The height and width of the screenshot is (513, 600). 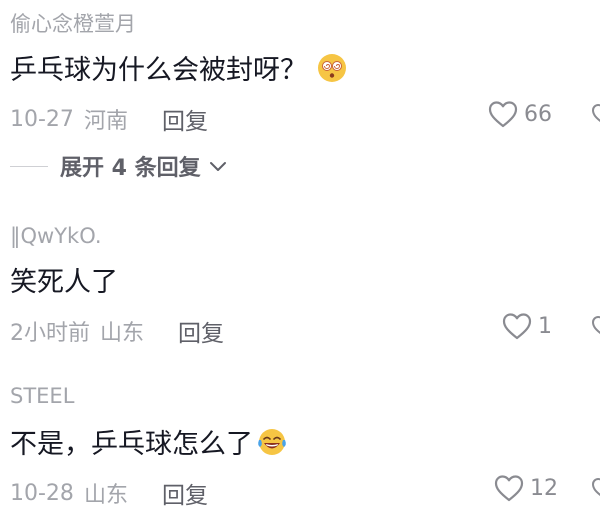 I want to click on comment-date: 10-27, so click(x=42, y=119).